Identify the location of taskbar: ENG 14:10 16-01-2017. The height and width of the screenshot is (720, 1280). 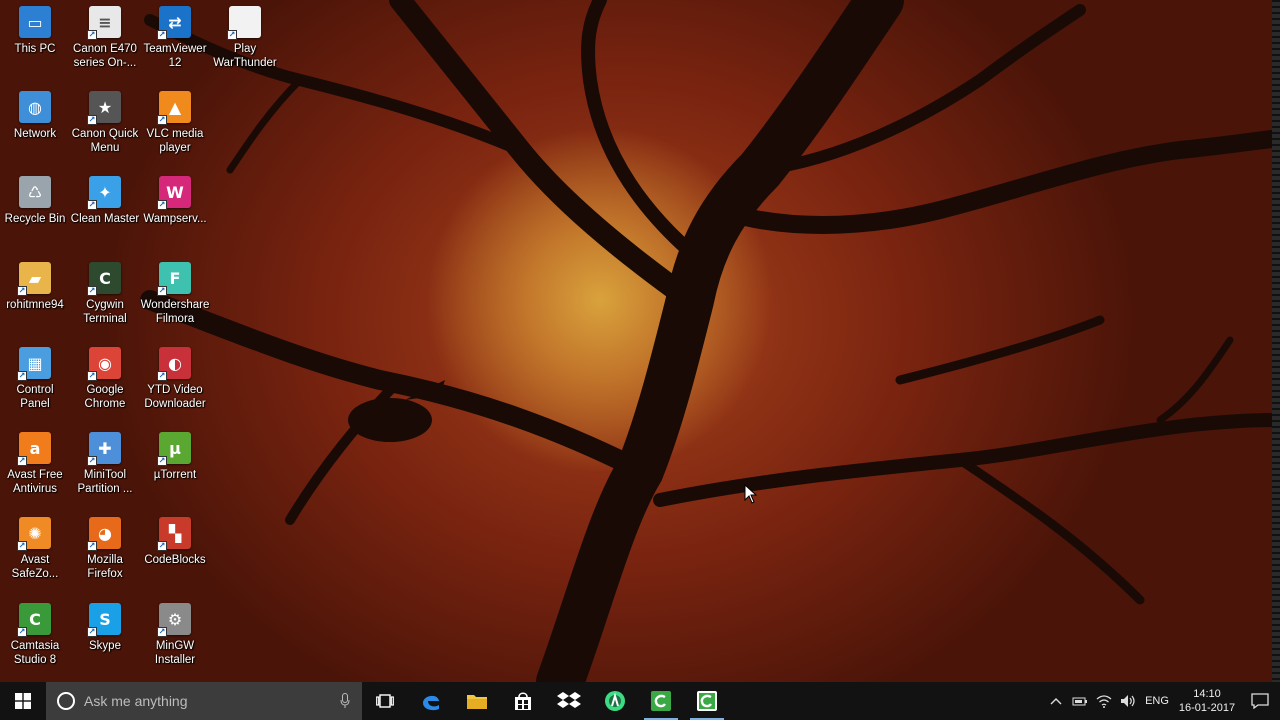
(640, 701).